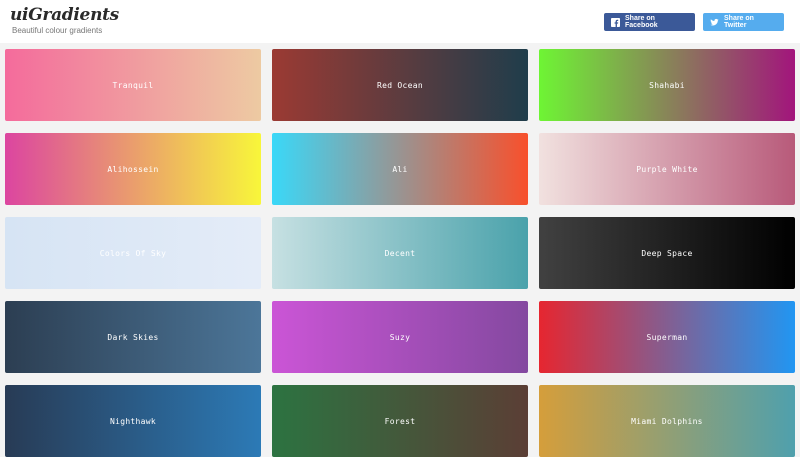 The height and width of the screenshot is (457, 800). I want to click on gradient-name: Superman, so click(667, 337).